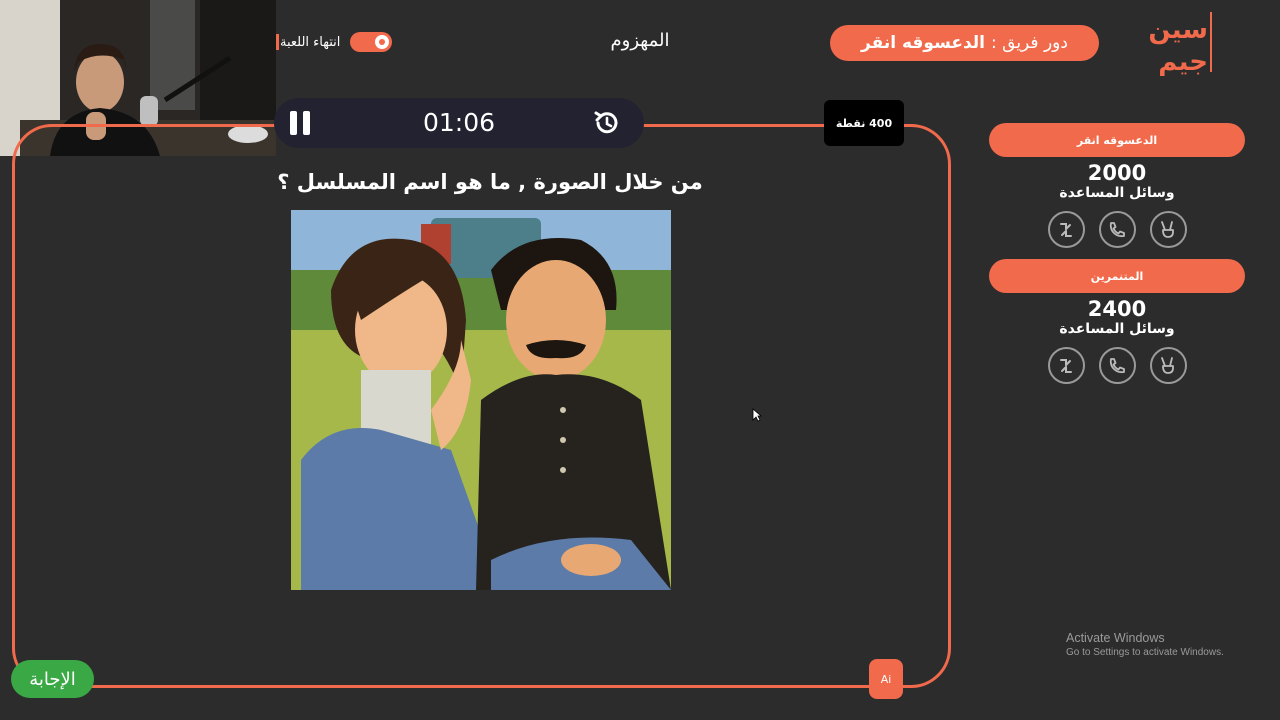  I want to click on team-name: المتنمرين, so click(1117, 276).